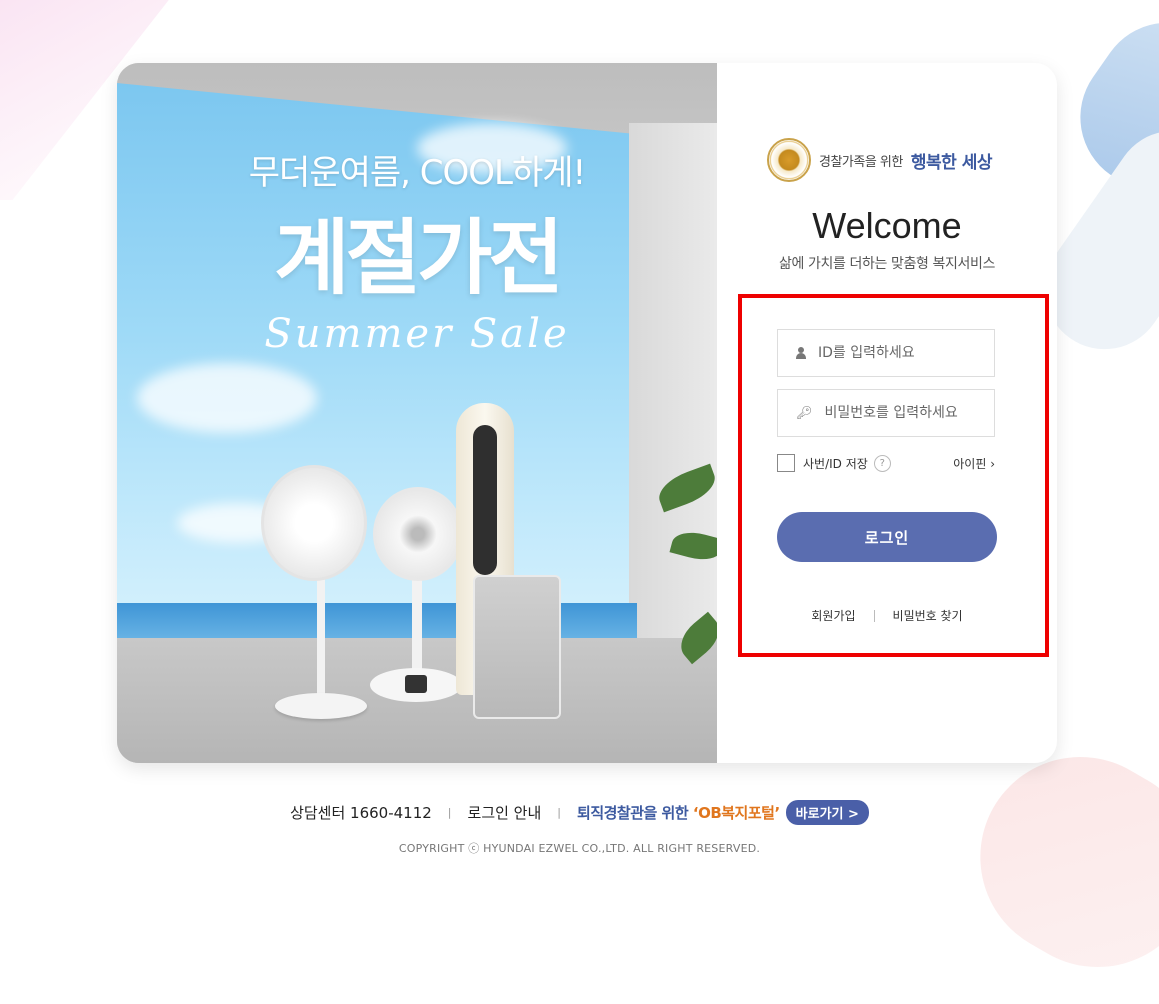  What do you see at coordinates (517, 647) in the screenshot?
I see `portable-aircon-image` at bounding box center [517, 647].